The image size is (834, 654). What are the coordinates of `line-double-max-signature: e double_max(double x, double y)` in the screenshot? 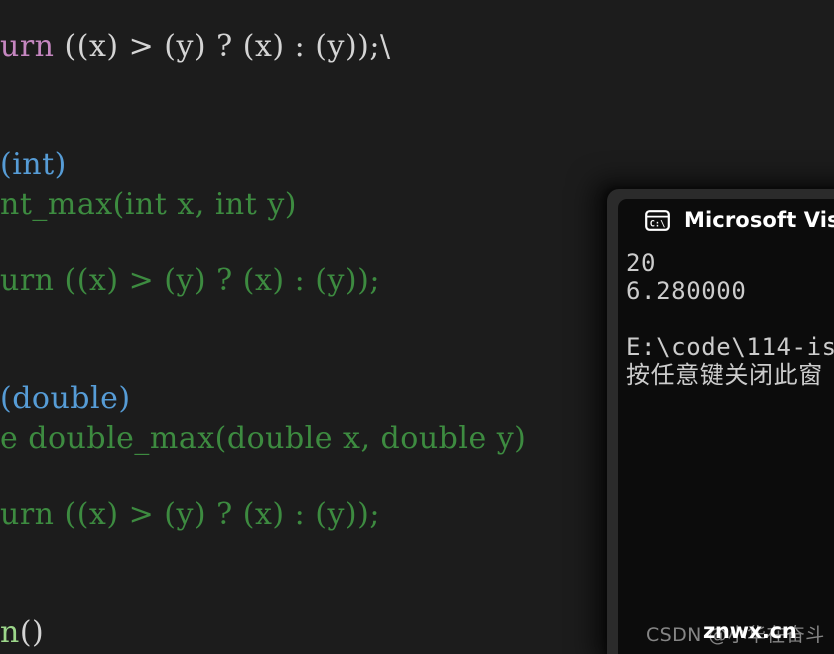 It's located at (263, 439).